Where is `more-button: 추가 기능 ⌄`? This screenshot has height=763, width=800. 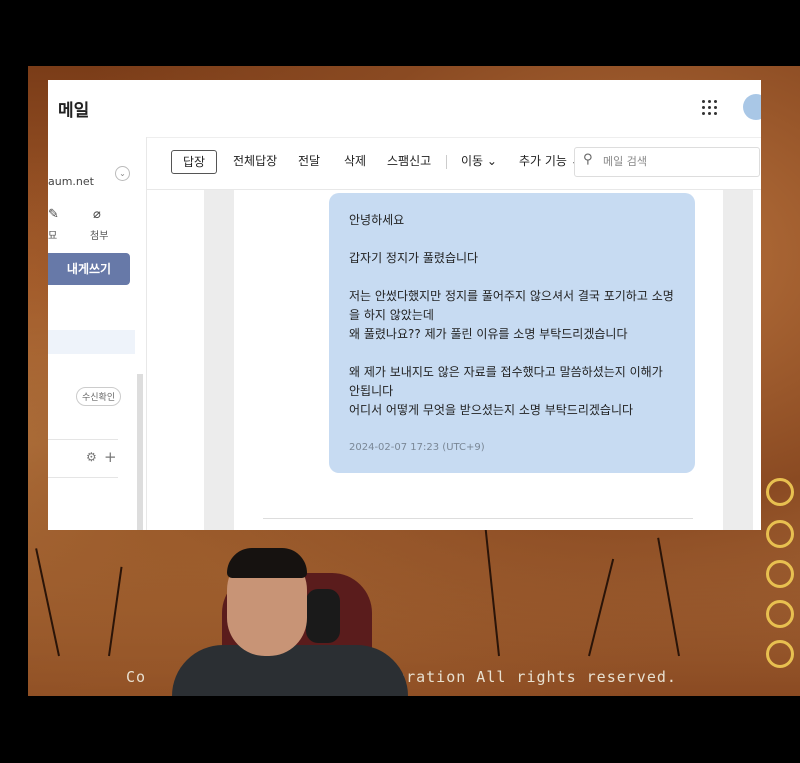
more-button: 추가 기능 ⌄ is located at coordinates (550, 160).